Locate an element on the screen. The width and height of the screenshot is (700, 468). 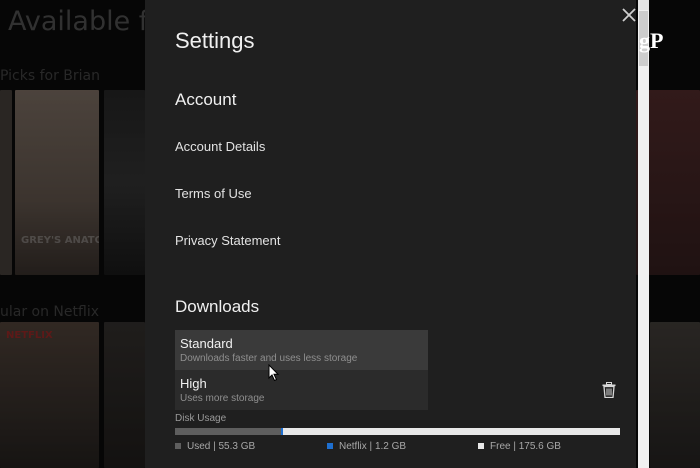
download-quality-high: High Uses more storage is located at coordinates (301, 390).